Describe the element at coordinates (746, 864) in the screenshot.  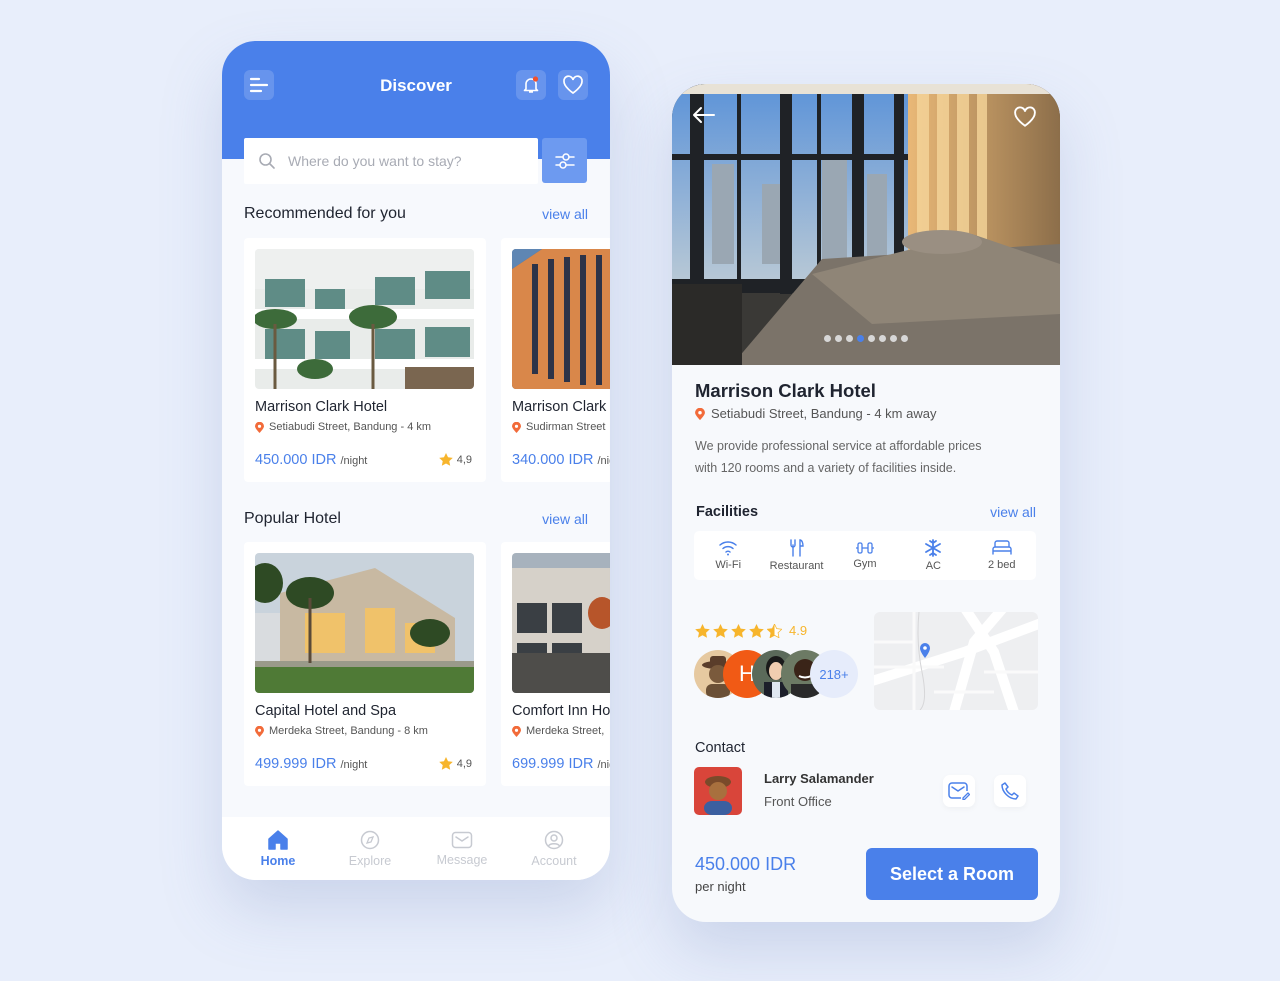
I see `footer-price: 450.000 IDR` at that location.